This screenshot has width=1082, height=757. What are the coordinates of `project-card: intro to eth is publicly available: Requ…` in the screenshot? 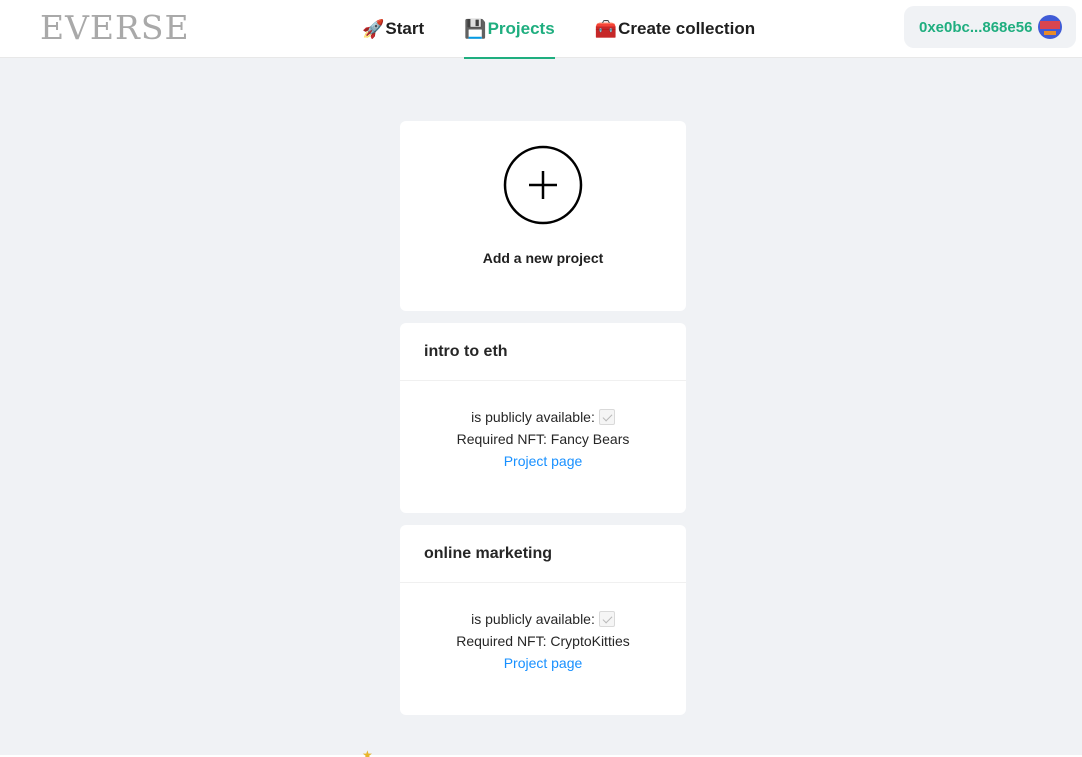 It's located at (543, 418).